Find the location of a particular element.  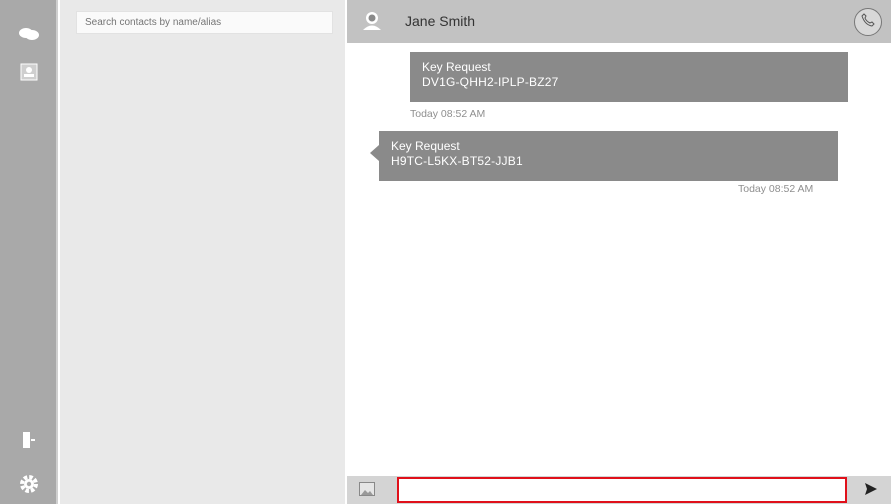

chat-bubbles-icon is located at coordinates (29, 34).